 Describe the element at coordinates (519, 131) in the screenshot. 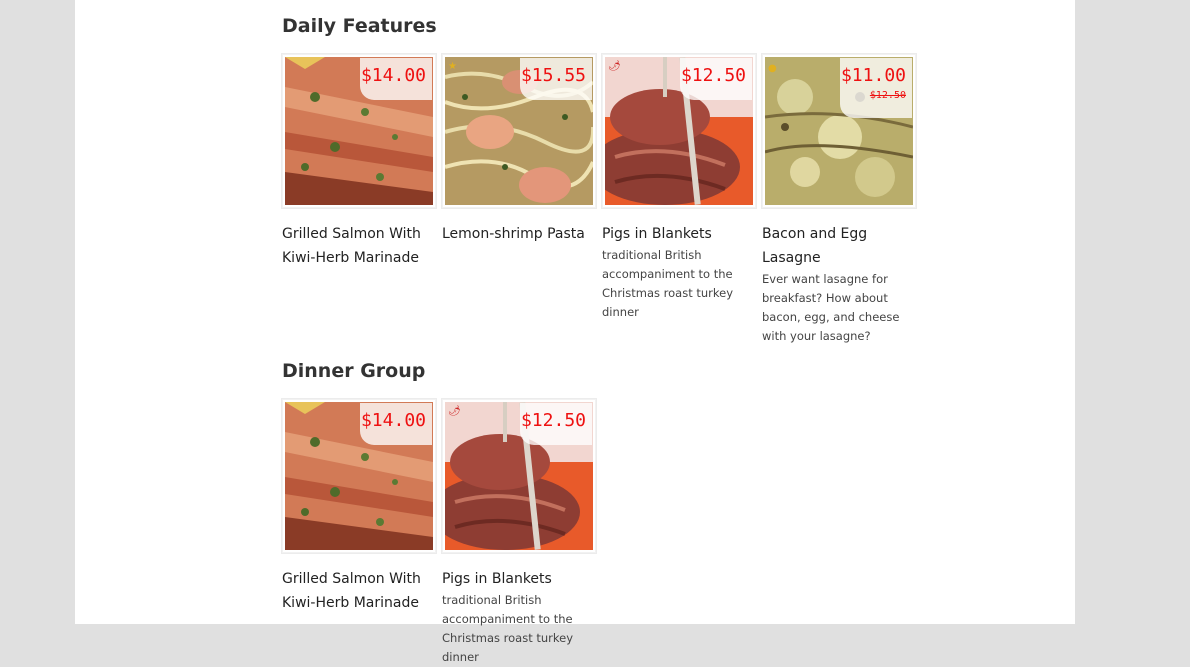

I see `item-thumbnail: ★ $15.55` at that location.